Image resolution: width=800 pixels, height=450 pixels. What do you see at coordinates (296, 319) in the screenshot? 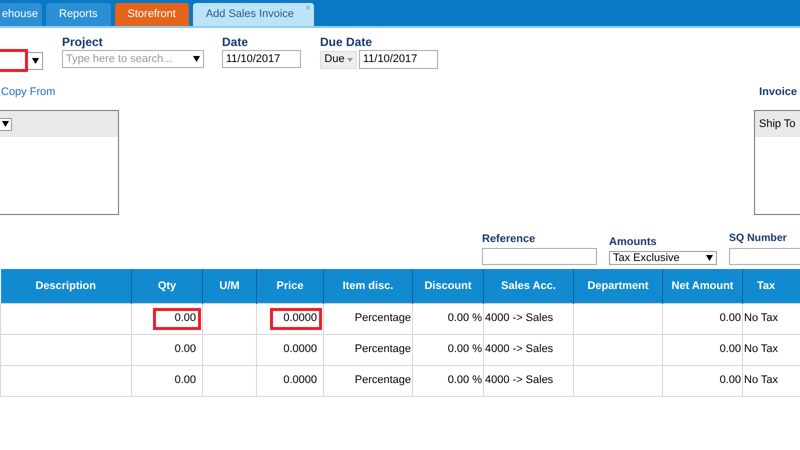
I see `table-cell: 0.0000` at bounding box center [296, 319].